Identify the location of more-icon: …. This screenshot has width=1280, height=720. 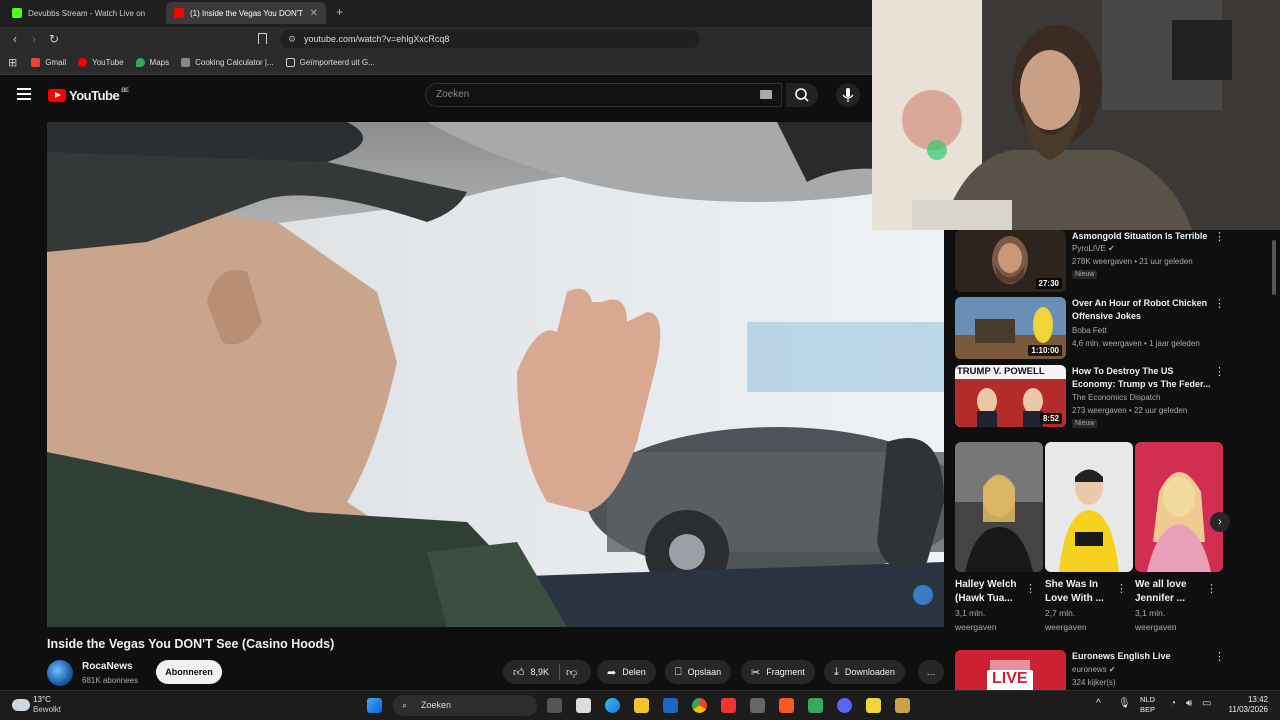
(931, 672).